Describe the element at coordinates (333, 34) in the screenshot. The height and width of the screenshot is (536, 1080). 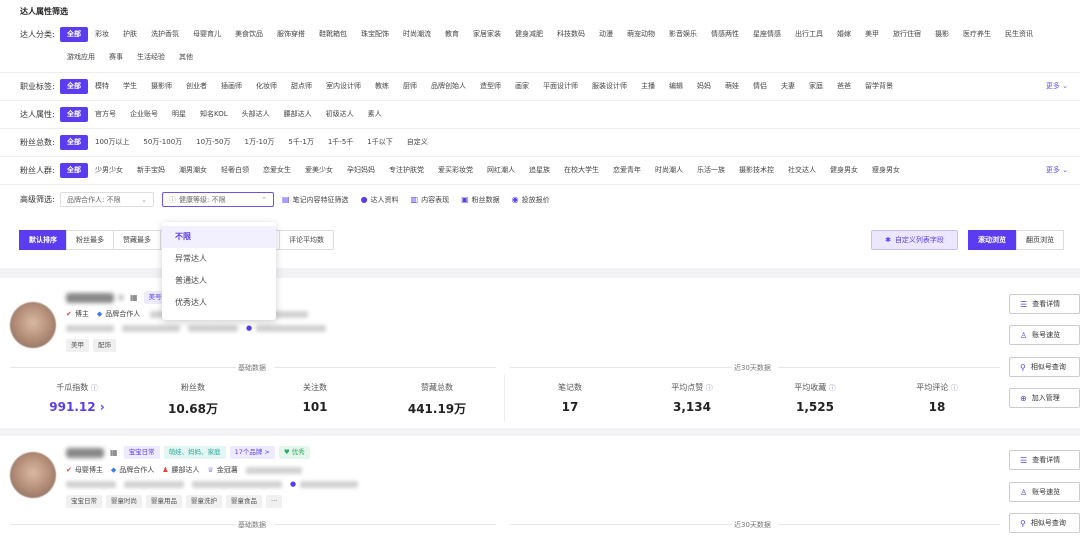
I see `filter-option: 鞋靴箱包` at that location.